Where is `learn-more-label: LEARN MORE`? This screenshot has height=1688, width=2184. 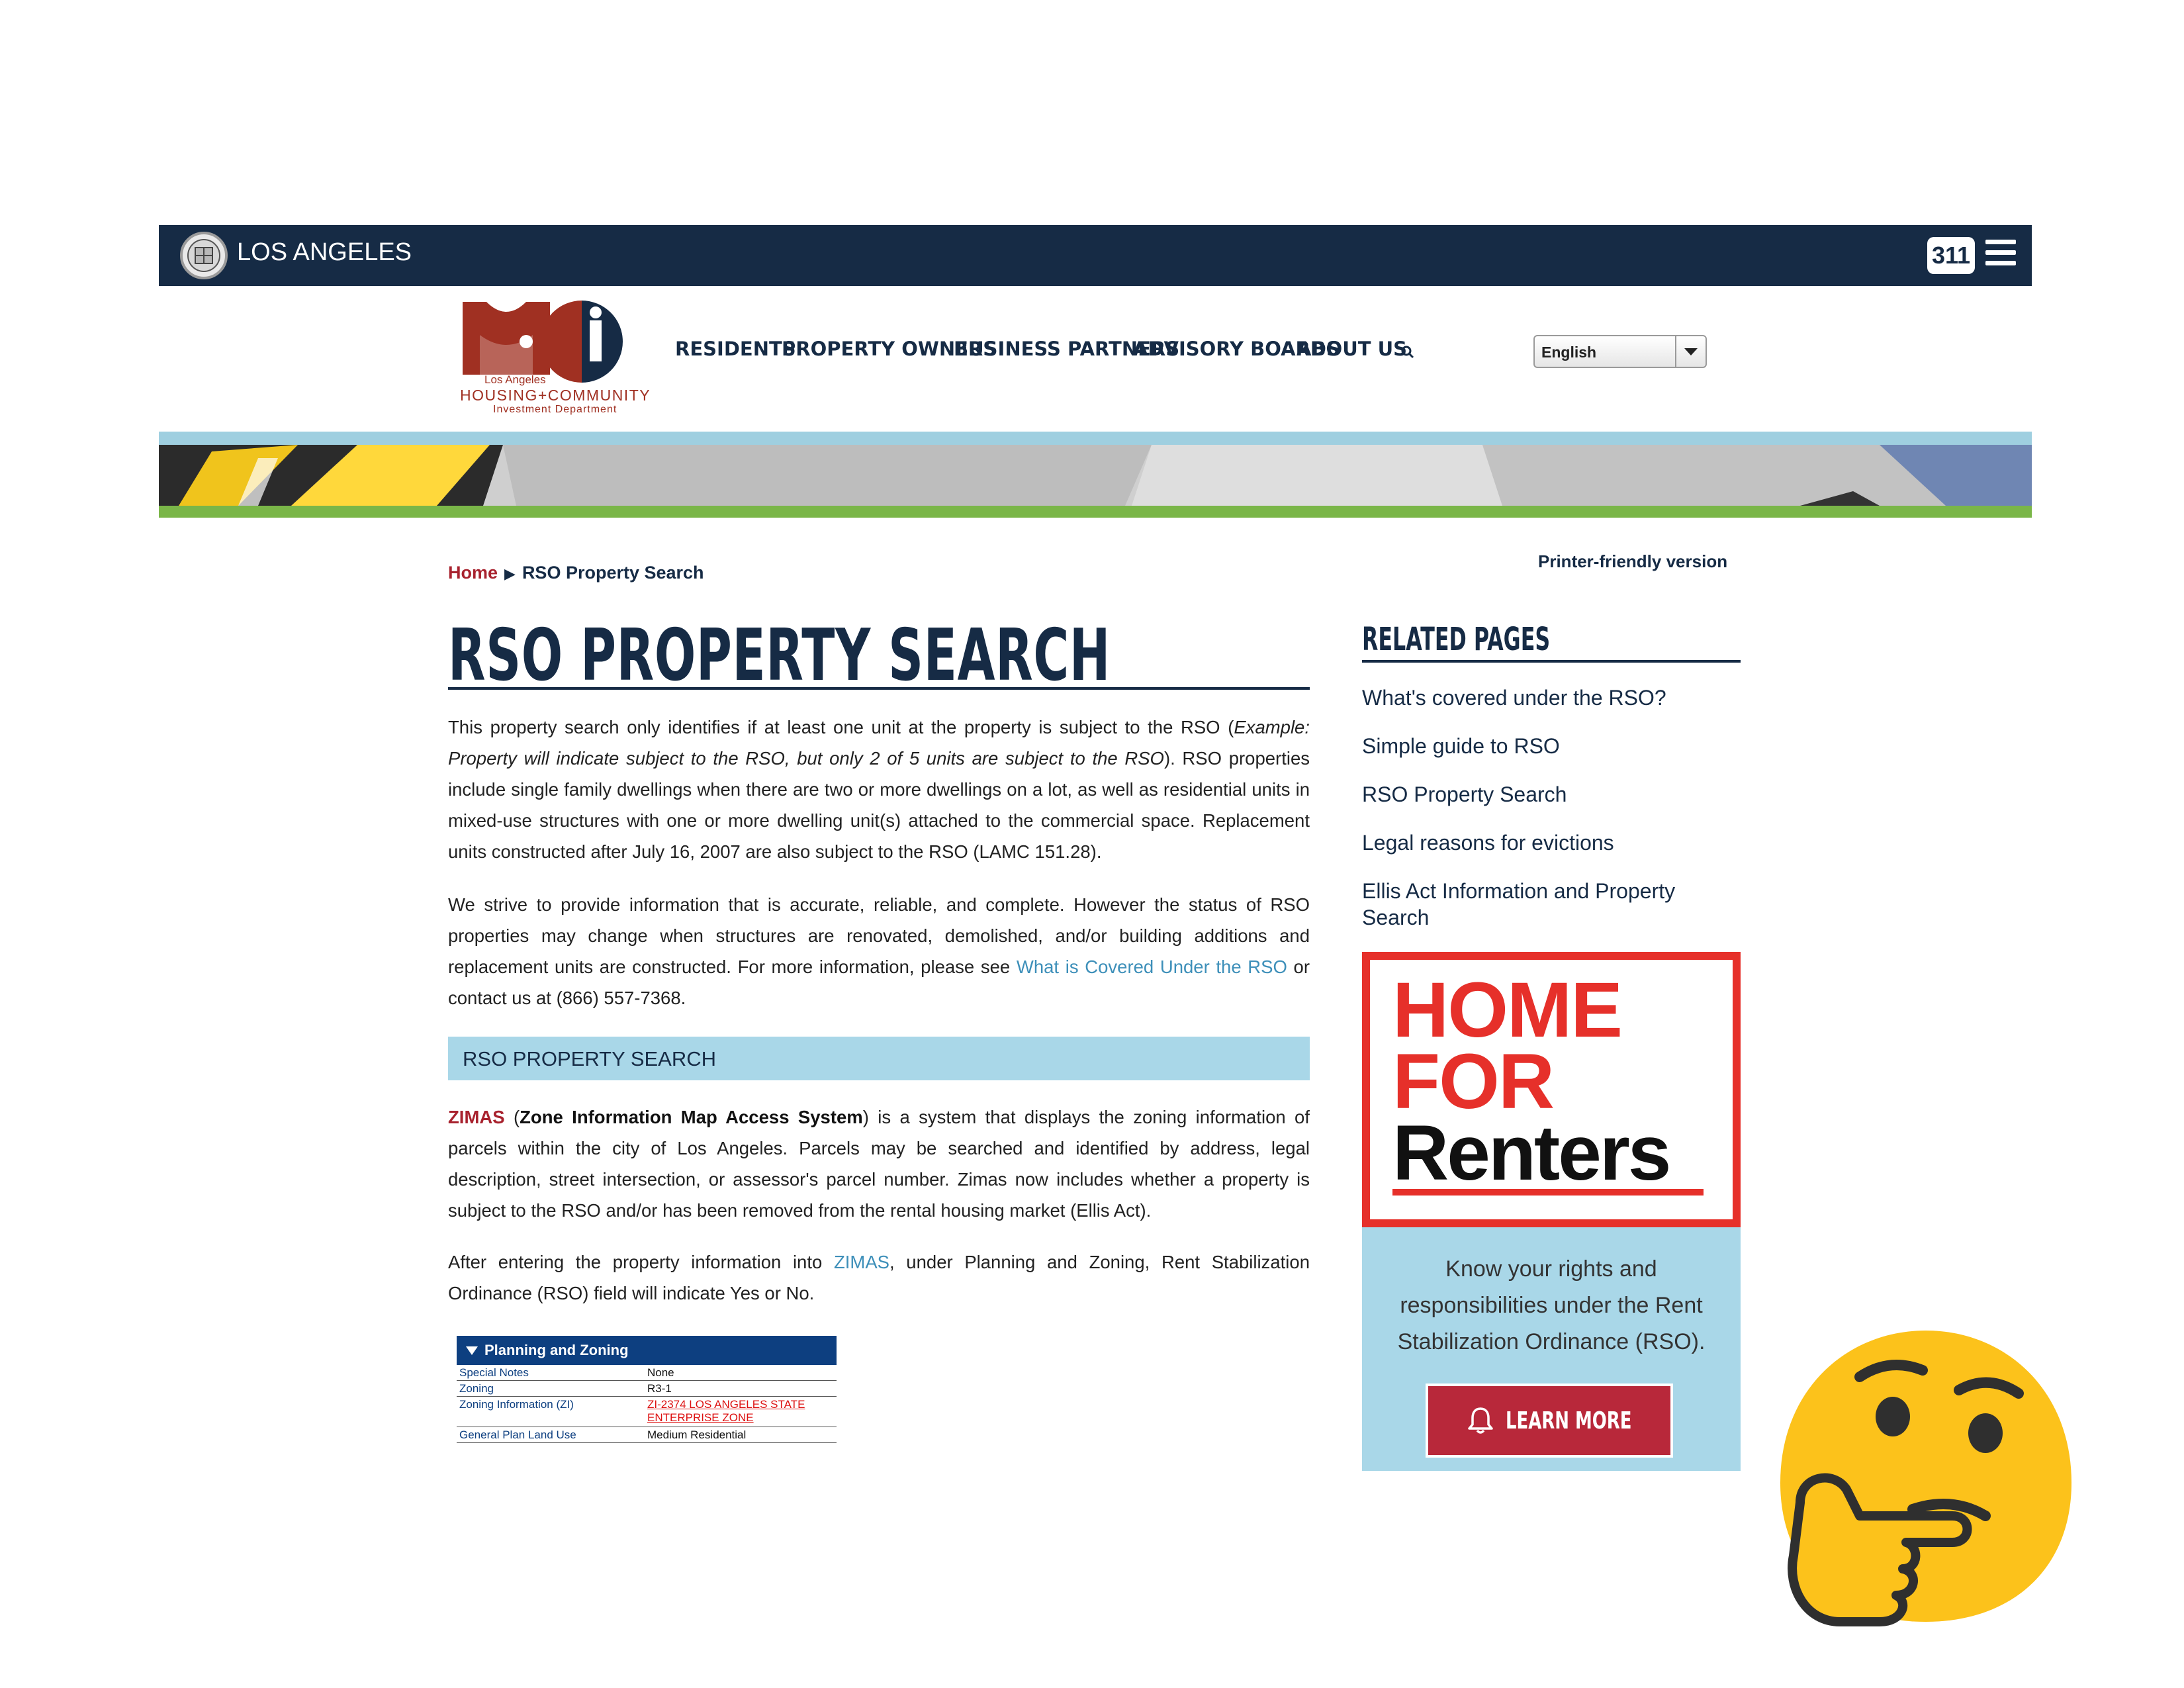 learn-more-label: LEARN MORE is located at coordinates (1569, 1420).